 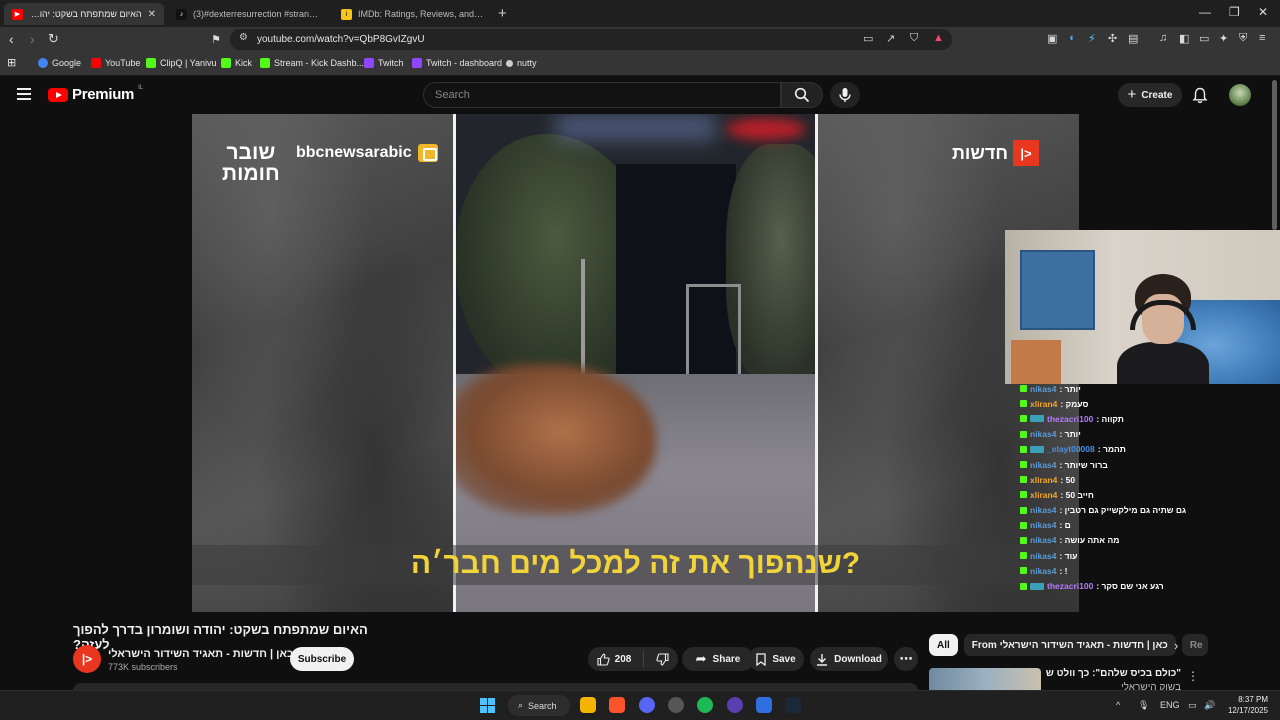 What do you see at coordinates (243, 37) in the screenshot?
I see `site-info-icon: ⚙` at bounding box center [243, 37].